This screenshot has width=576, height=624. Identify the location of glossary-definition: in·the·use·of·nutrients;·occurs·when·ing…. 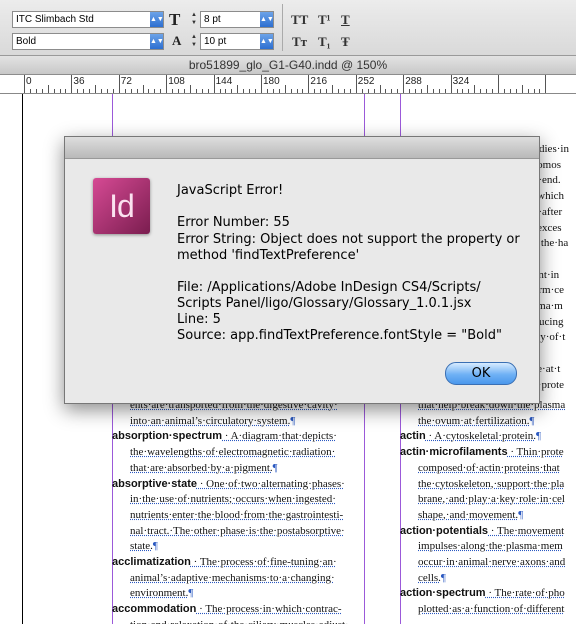
(233, 499).